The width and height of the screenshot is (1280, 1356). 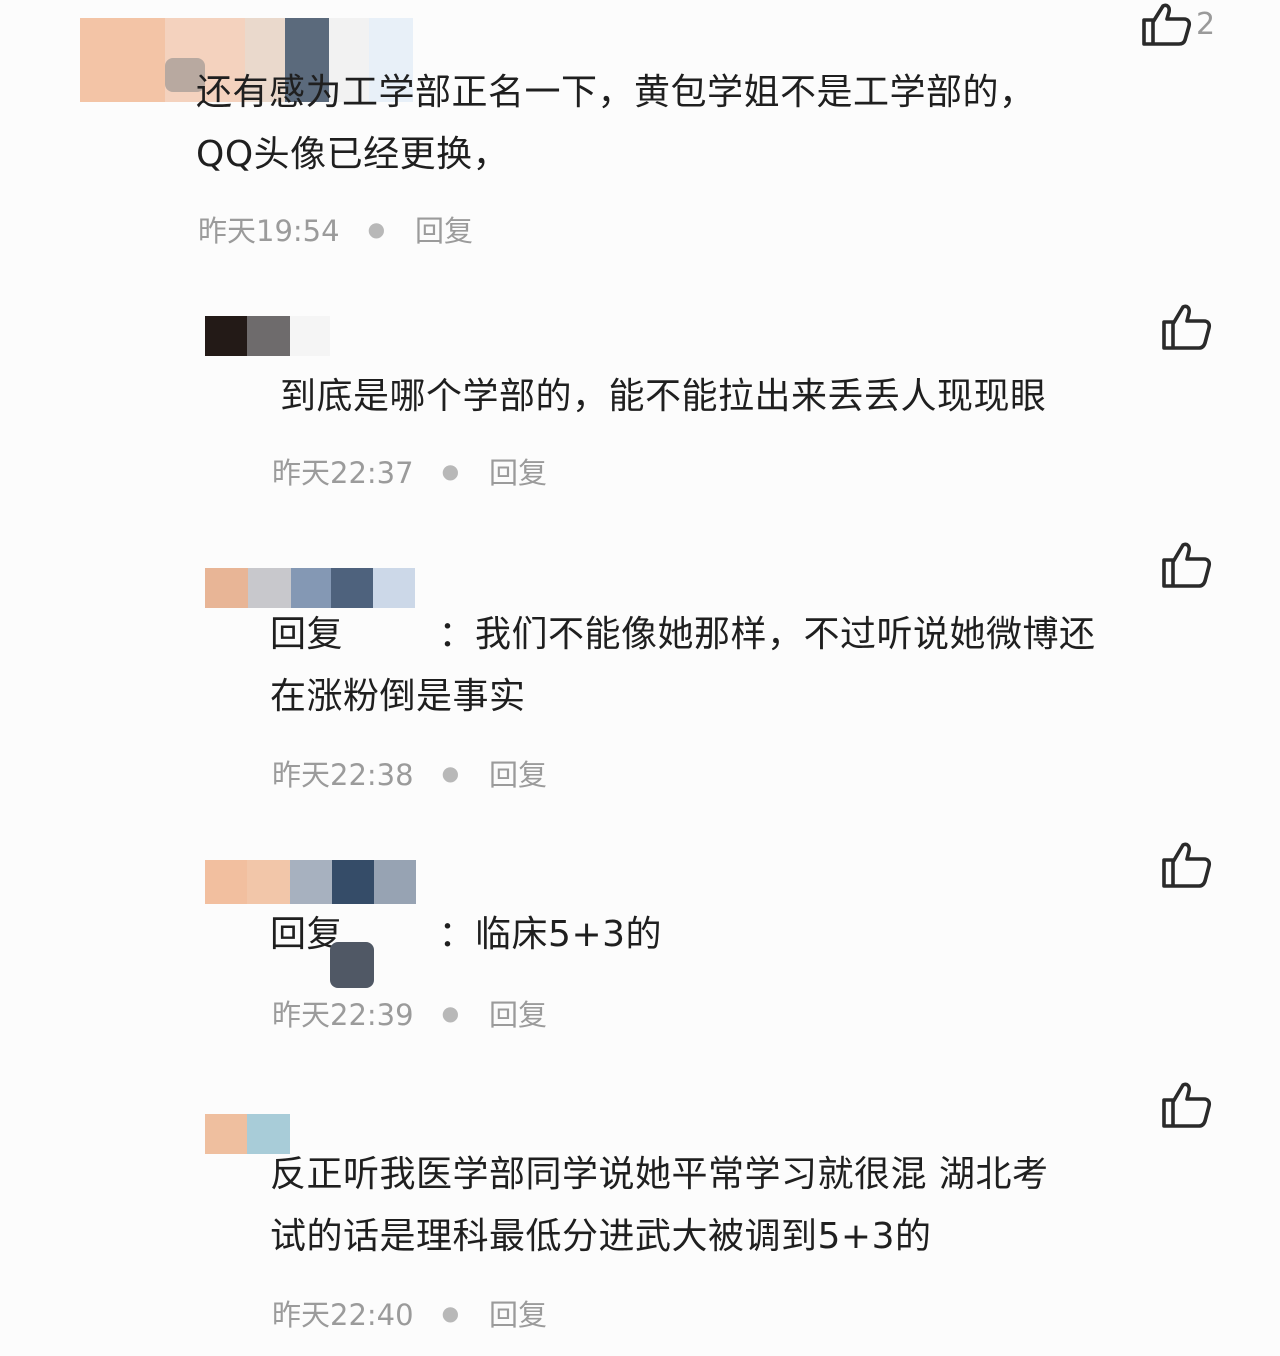 I want to click on timestamp: 昨天22:40, so click(x=343, y=1315).